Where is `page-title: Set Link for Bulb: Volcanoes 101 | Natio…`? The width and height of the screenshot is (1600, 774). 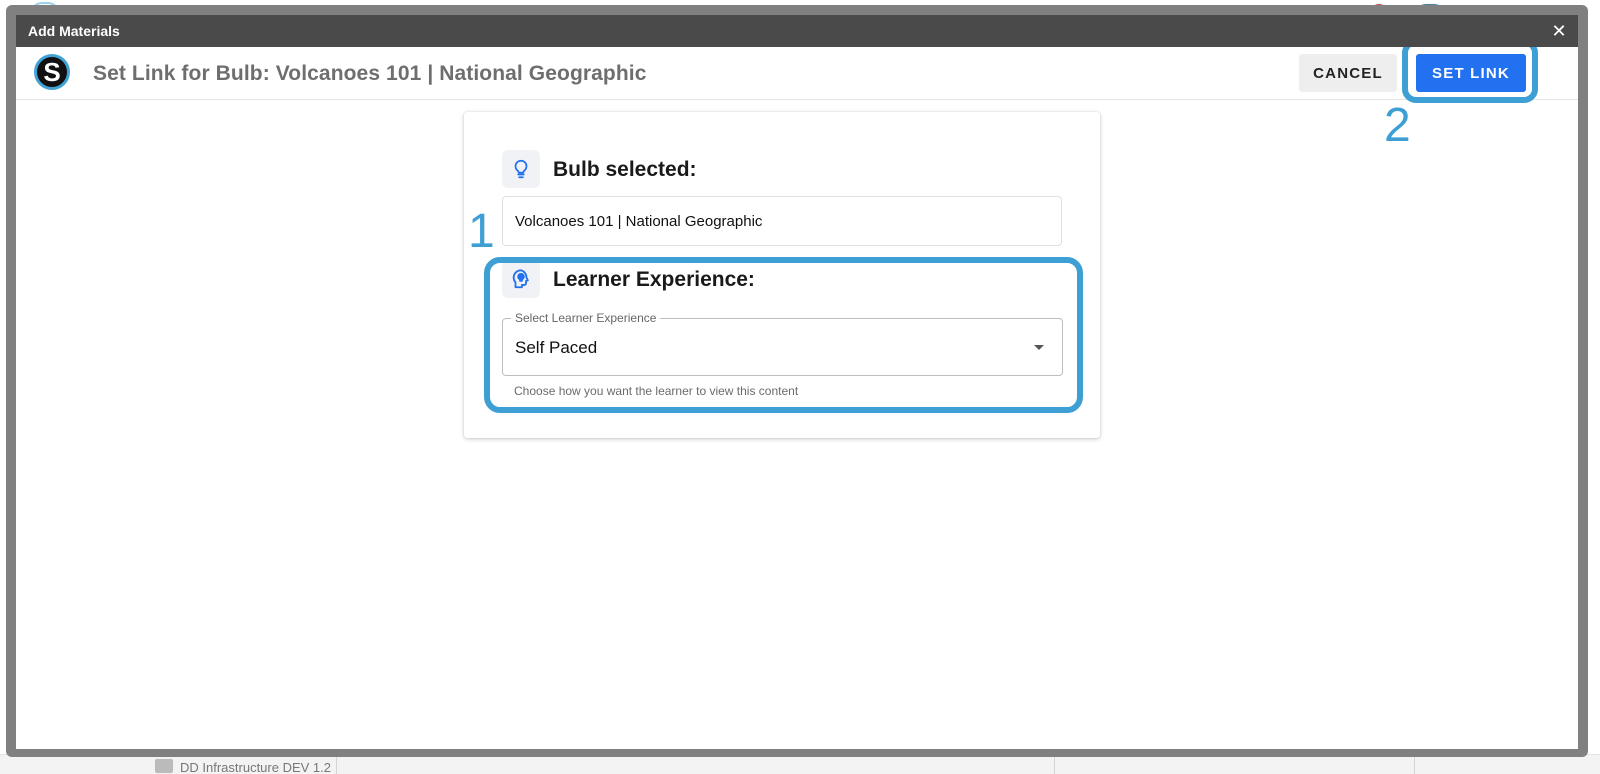
page-title: Set Link for Bulb: Volcanoes 101 | Natio… is located at coordinates (370, 73).